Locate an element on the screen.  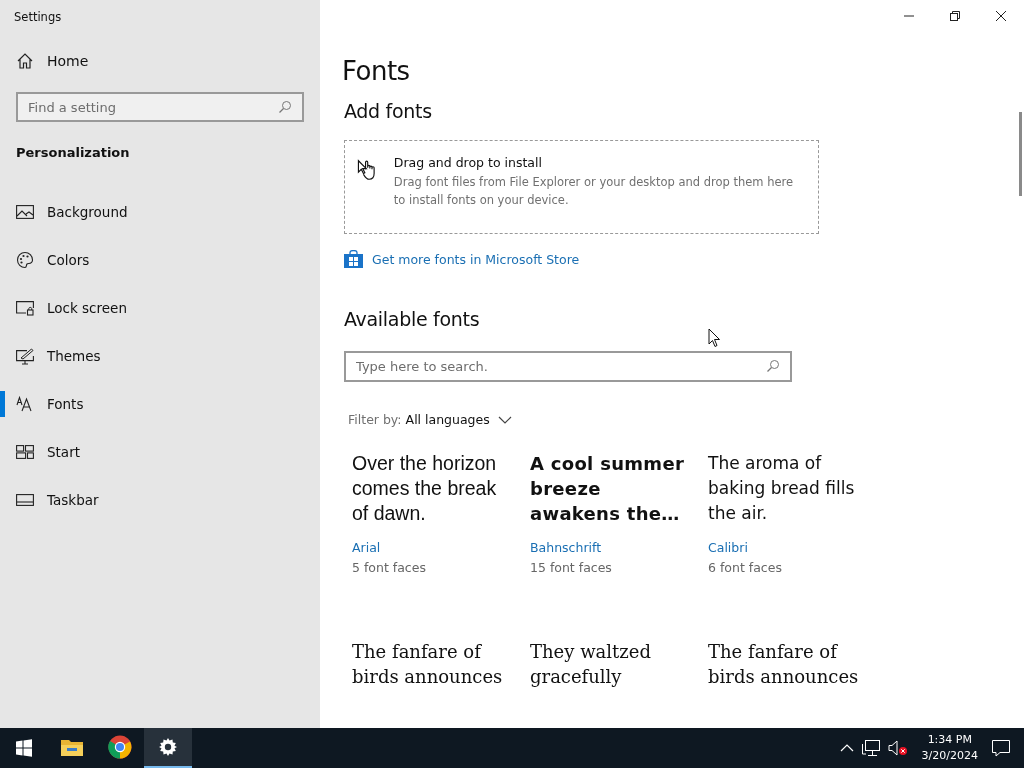
nav-item: Themes is located at coordinates (160, 356).